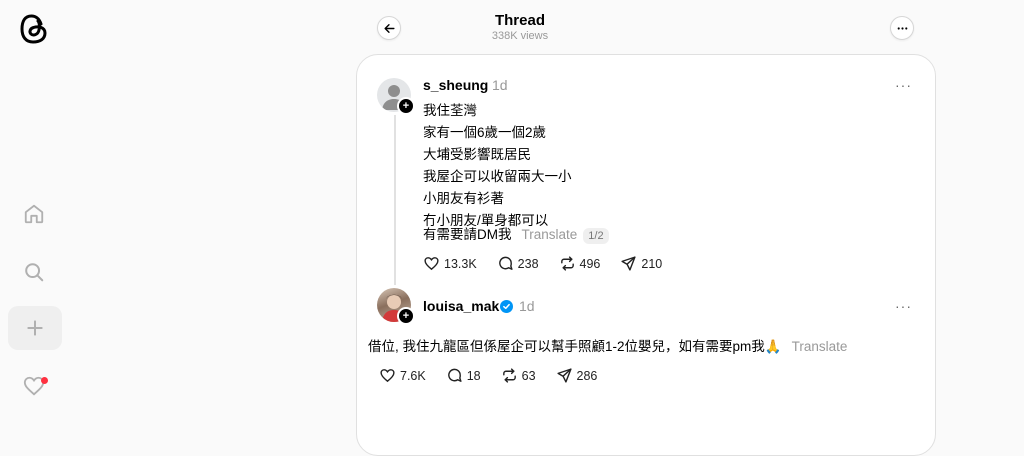 The image size is (1024, 456). Describe the element at coordinates (389, 28) in the screenshot. I see `arrow-left-icon` at that location.